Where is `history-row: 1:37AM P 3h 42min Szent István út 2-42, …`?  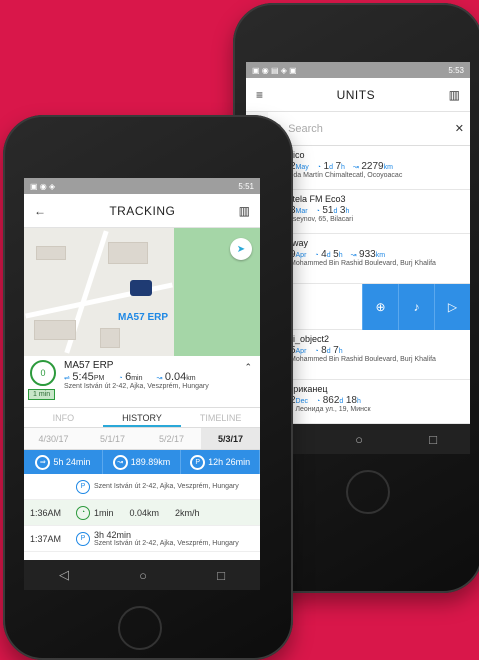 history-row: 1:37AM P 3h 42min Szent István út 2-42, … is located at coordinates (142, 539).